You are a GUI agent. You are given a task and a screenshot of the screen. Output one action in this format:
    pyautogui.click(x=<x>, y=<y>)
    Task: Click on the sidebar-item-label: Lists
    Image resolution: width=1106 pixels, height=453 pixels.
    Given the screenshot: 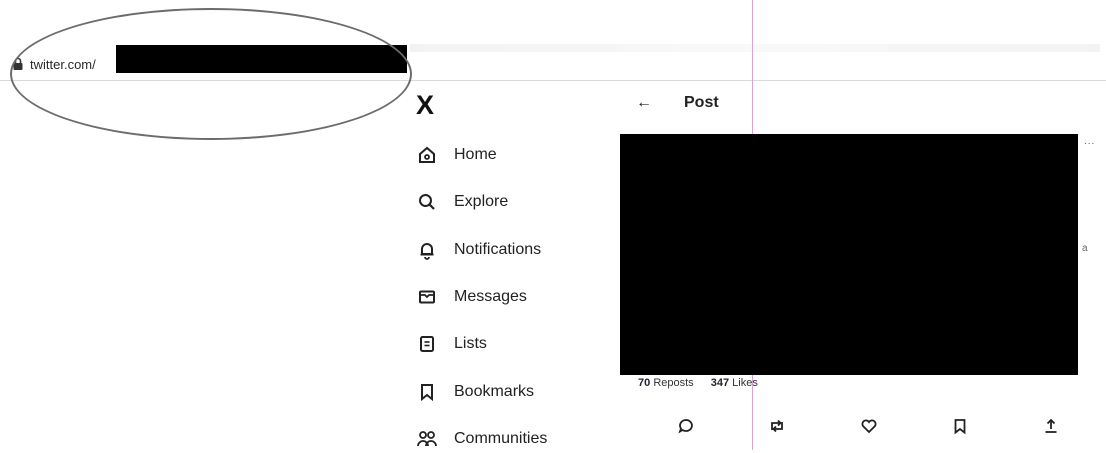 What is the action you would take?
    pyautogui.click(x=470, y=343)
    